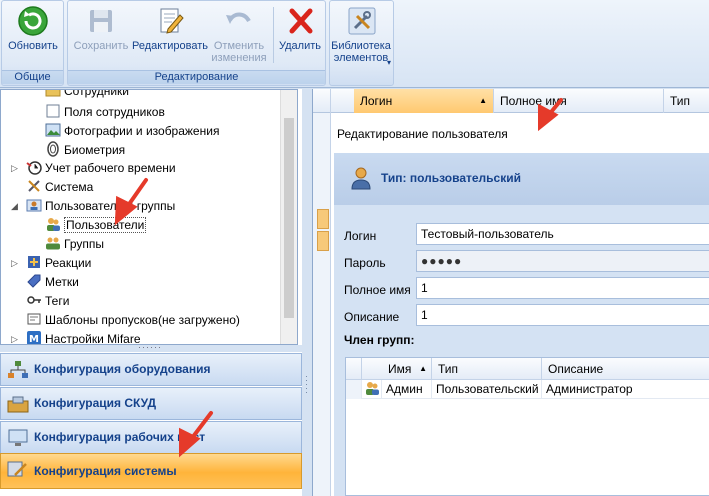 Image resolution: width=709 pixels, height=496 pixels. Describe the element at coordinates (301, 21) in the screenshot. I see `delete-icon` at that location.